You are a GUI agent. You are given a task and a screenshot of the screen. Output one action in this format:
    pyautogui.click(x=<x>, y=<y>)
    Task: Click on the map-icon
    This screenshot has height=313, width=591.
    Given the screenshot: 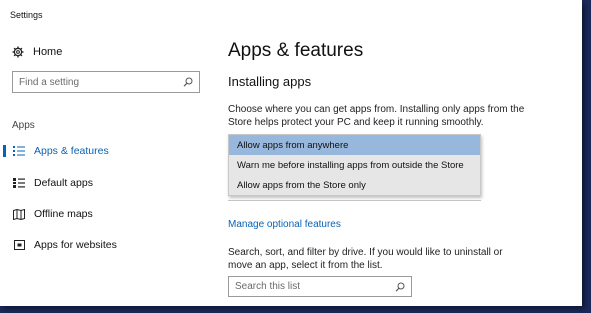 What is the action you would take?
    pyautogui.click(x=19, y=214)
    